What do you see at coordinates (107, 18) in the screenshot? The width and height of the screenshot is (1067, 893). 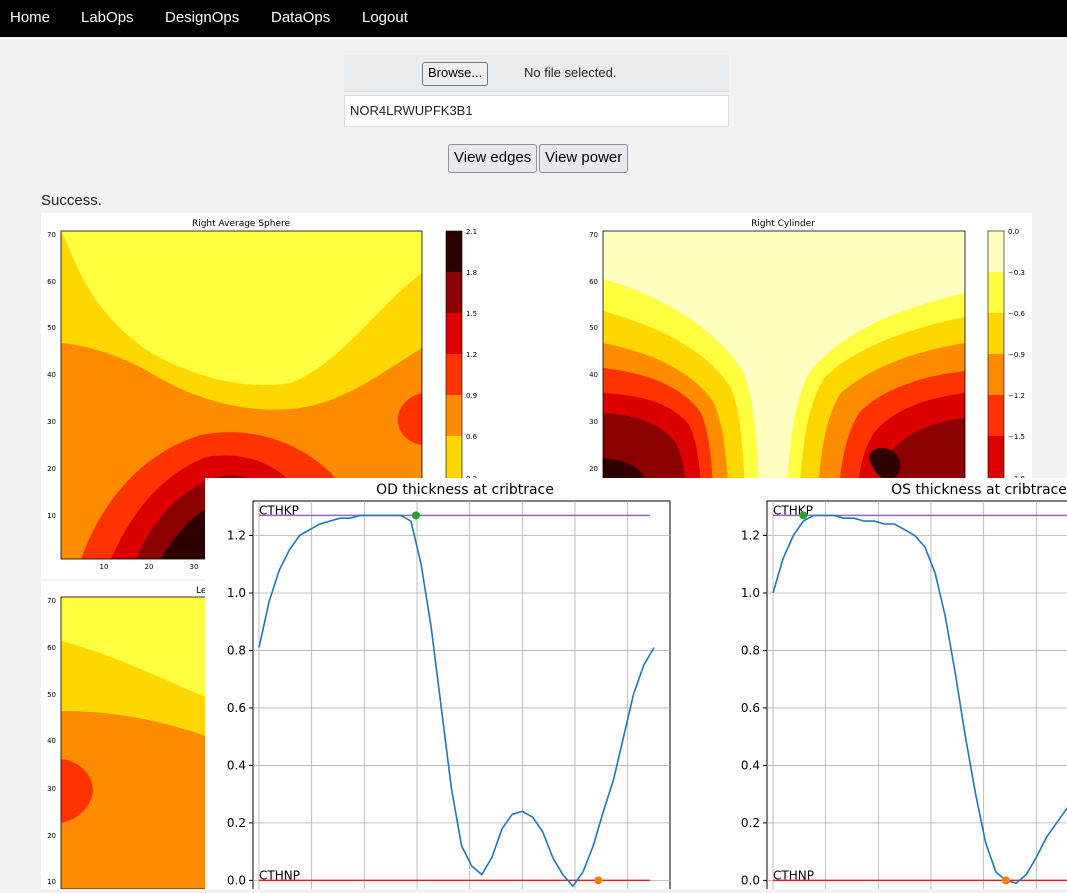 I see `nav-labops: LabOps` at bounding box center [107, 18].